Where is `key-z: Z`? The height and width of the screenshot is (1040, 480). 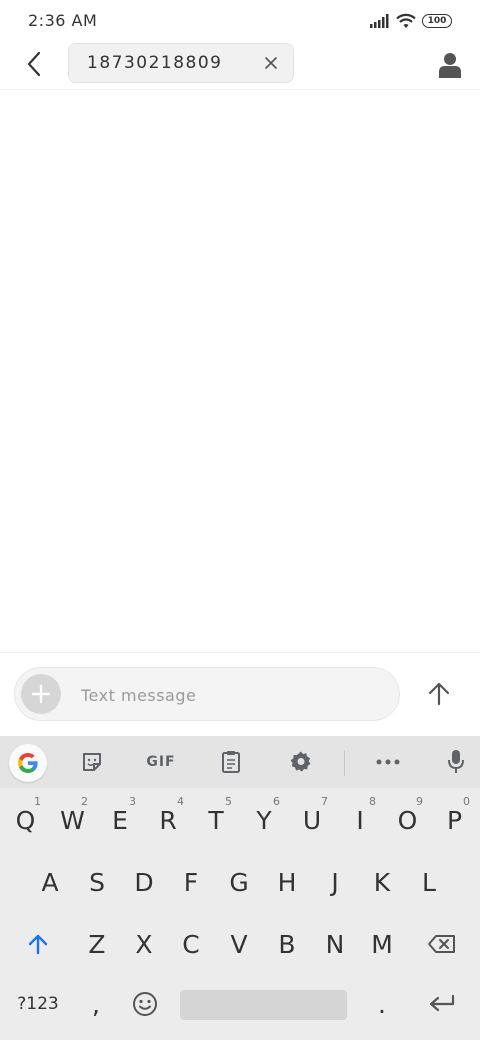 key-z: Z is located at coordinates (97, 944).